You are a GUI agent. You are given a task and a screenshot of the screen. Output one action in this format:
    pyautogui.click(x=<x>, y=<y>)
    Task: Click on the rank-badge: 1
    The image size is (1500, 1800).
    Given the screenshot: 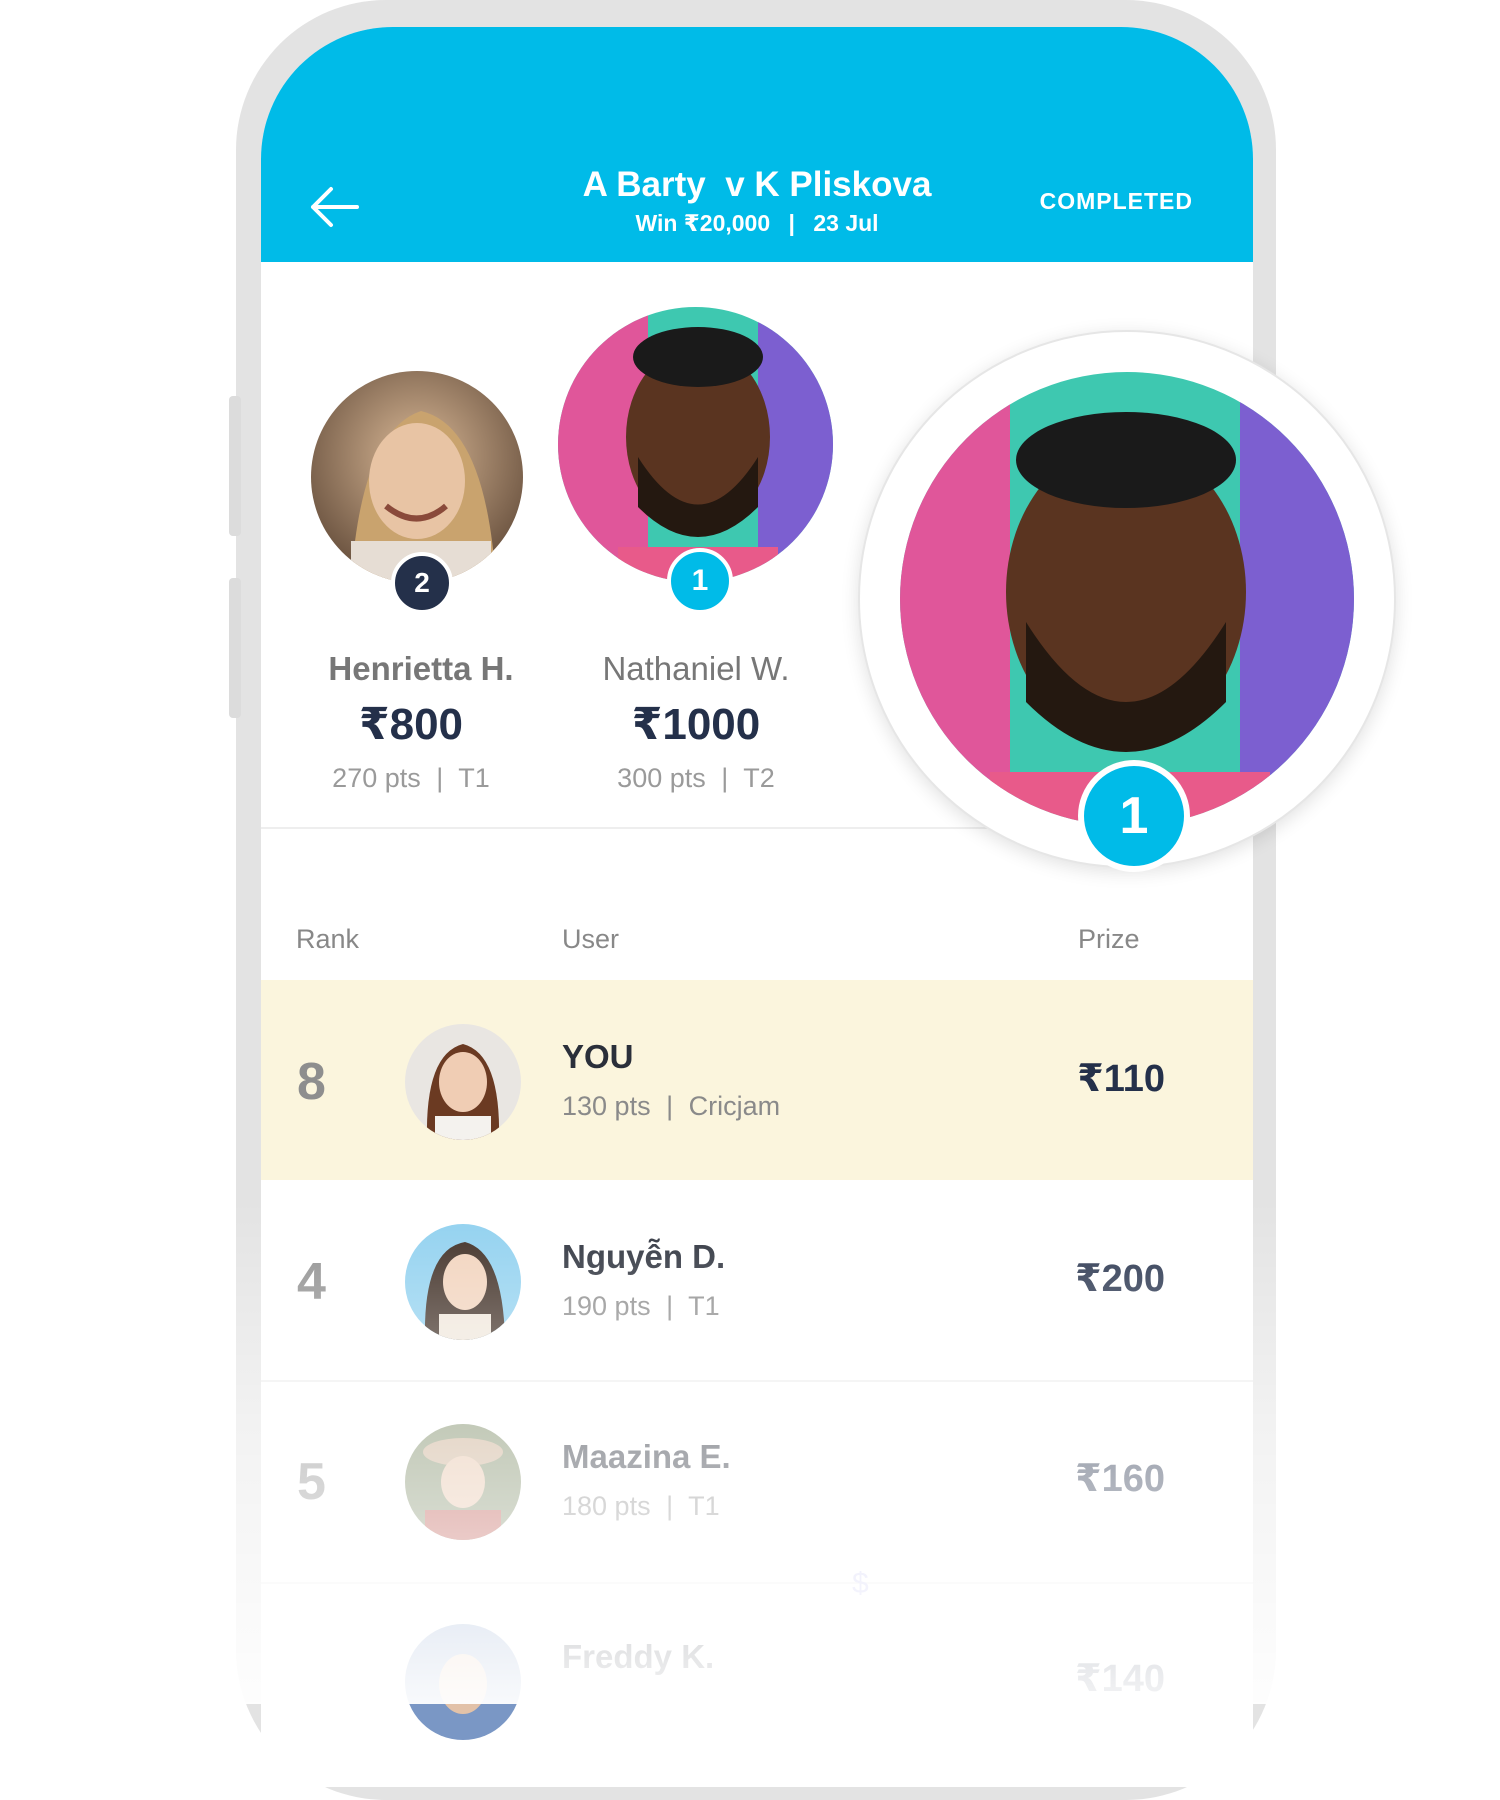 What is the action you would take?
    pyautogui.click(x=700, y=581)
    